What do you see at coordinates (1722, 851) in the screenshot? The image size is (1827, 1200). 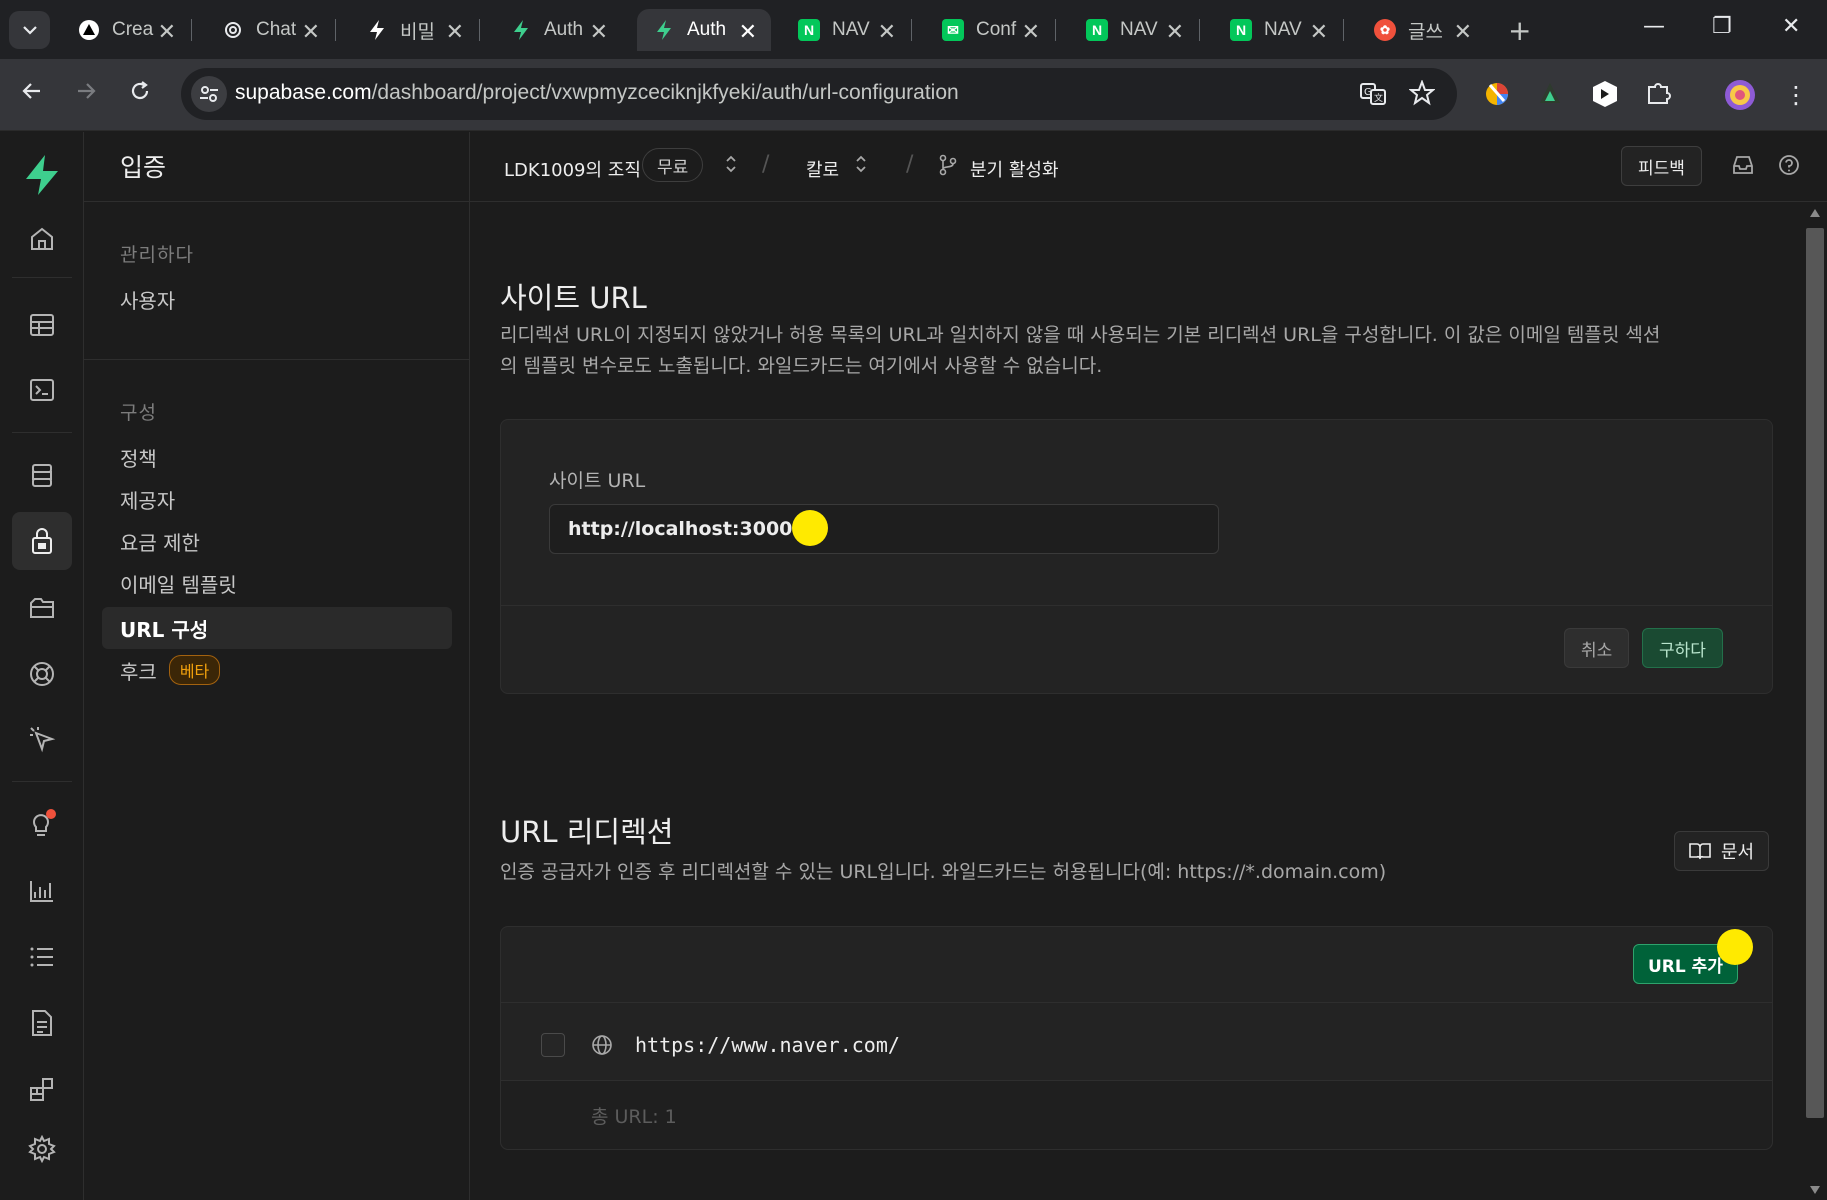 I see `docs-button: 문서` at bounding box center [1722, 851].